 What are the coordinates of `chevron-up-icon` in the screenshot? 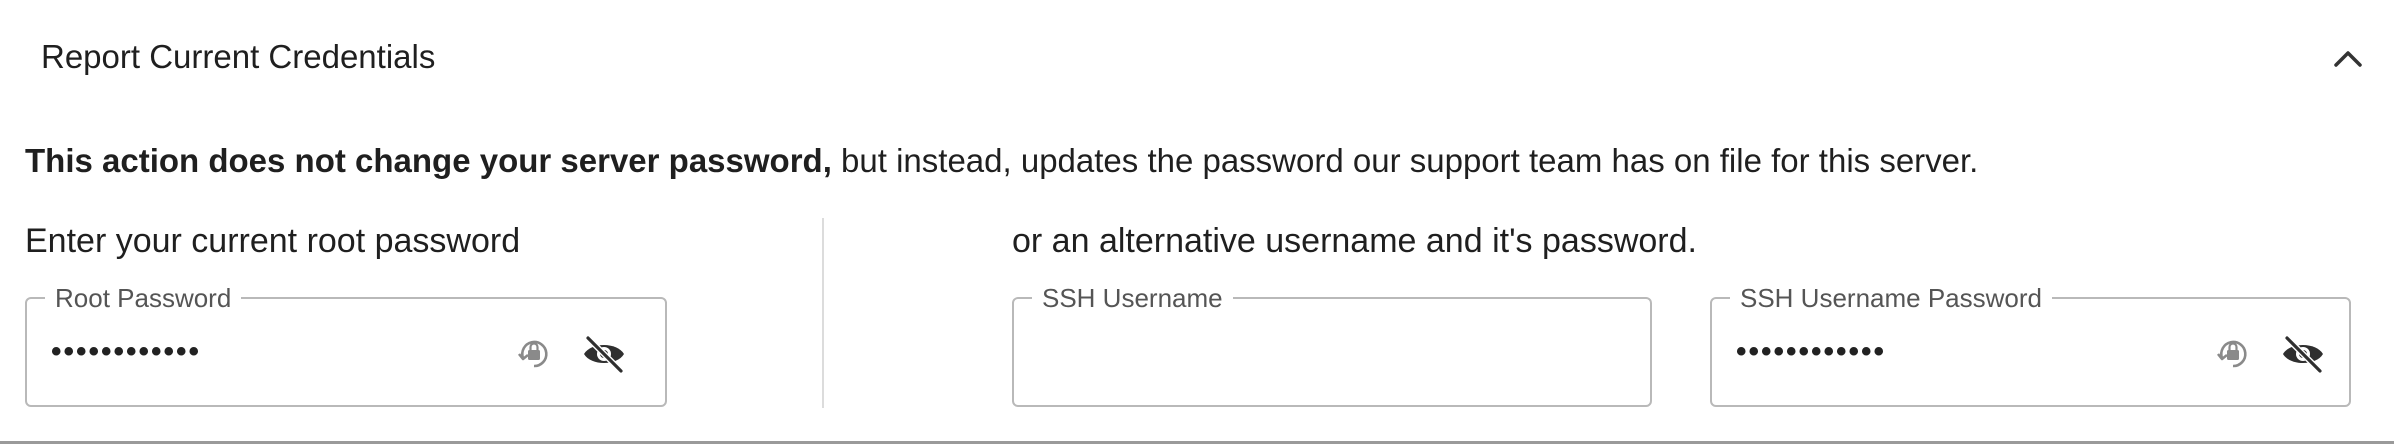 It's located at (2348, 59).